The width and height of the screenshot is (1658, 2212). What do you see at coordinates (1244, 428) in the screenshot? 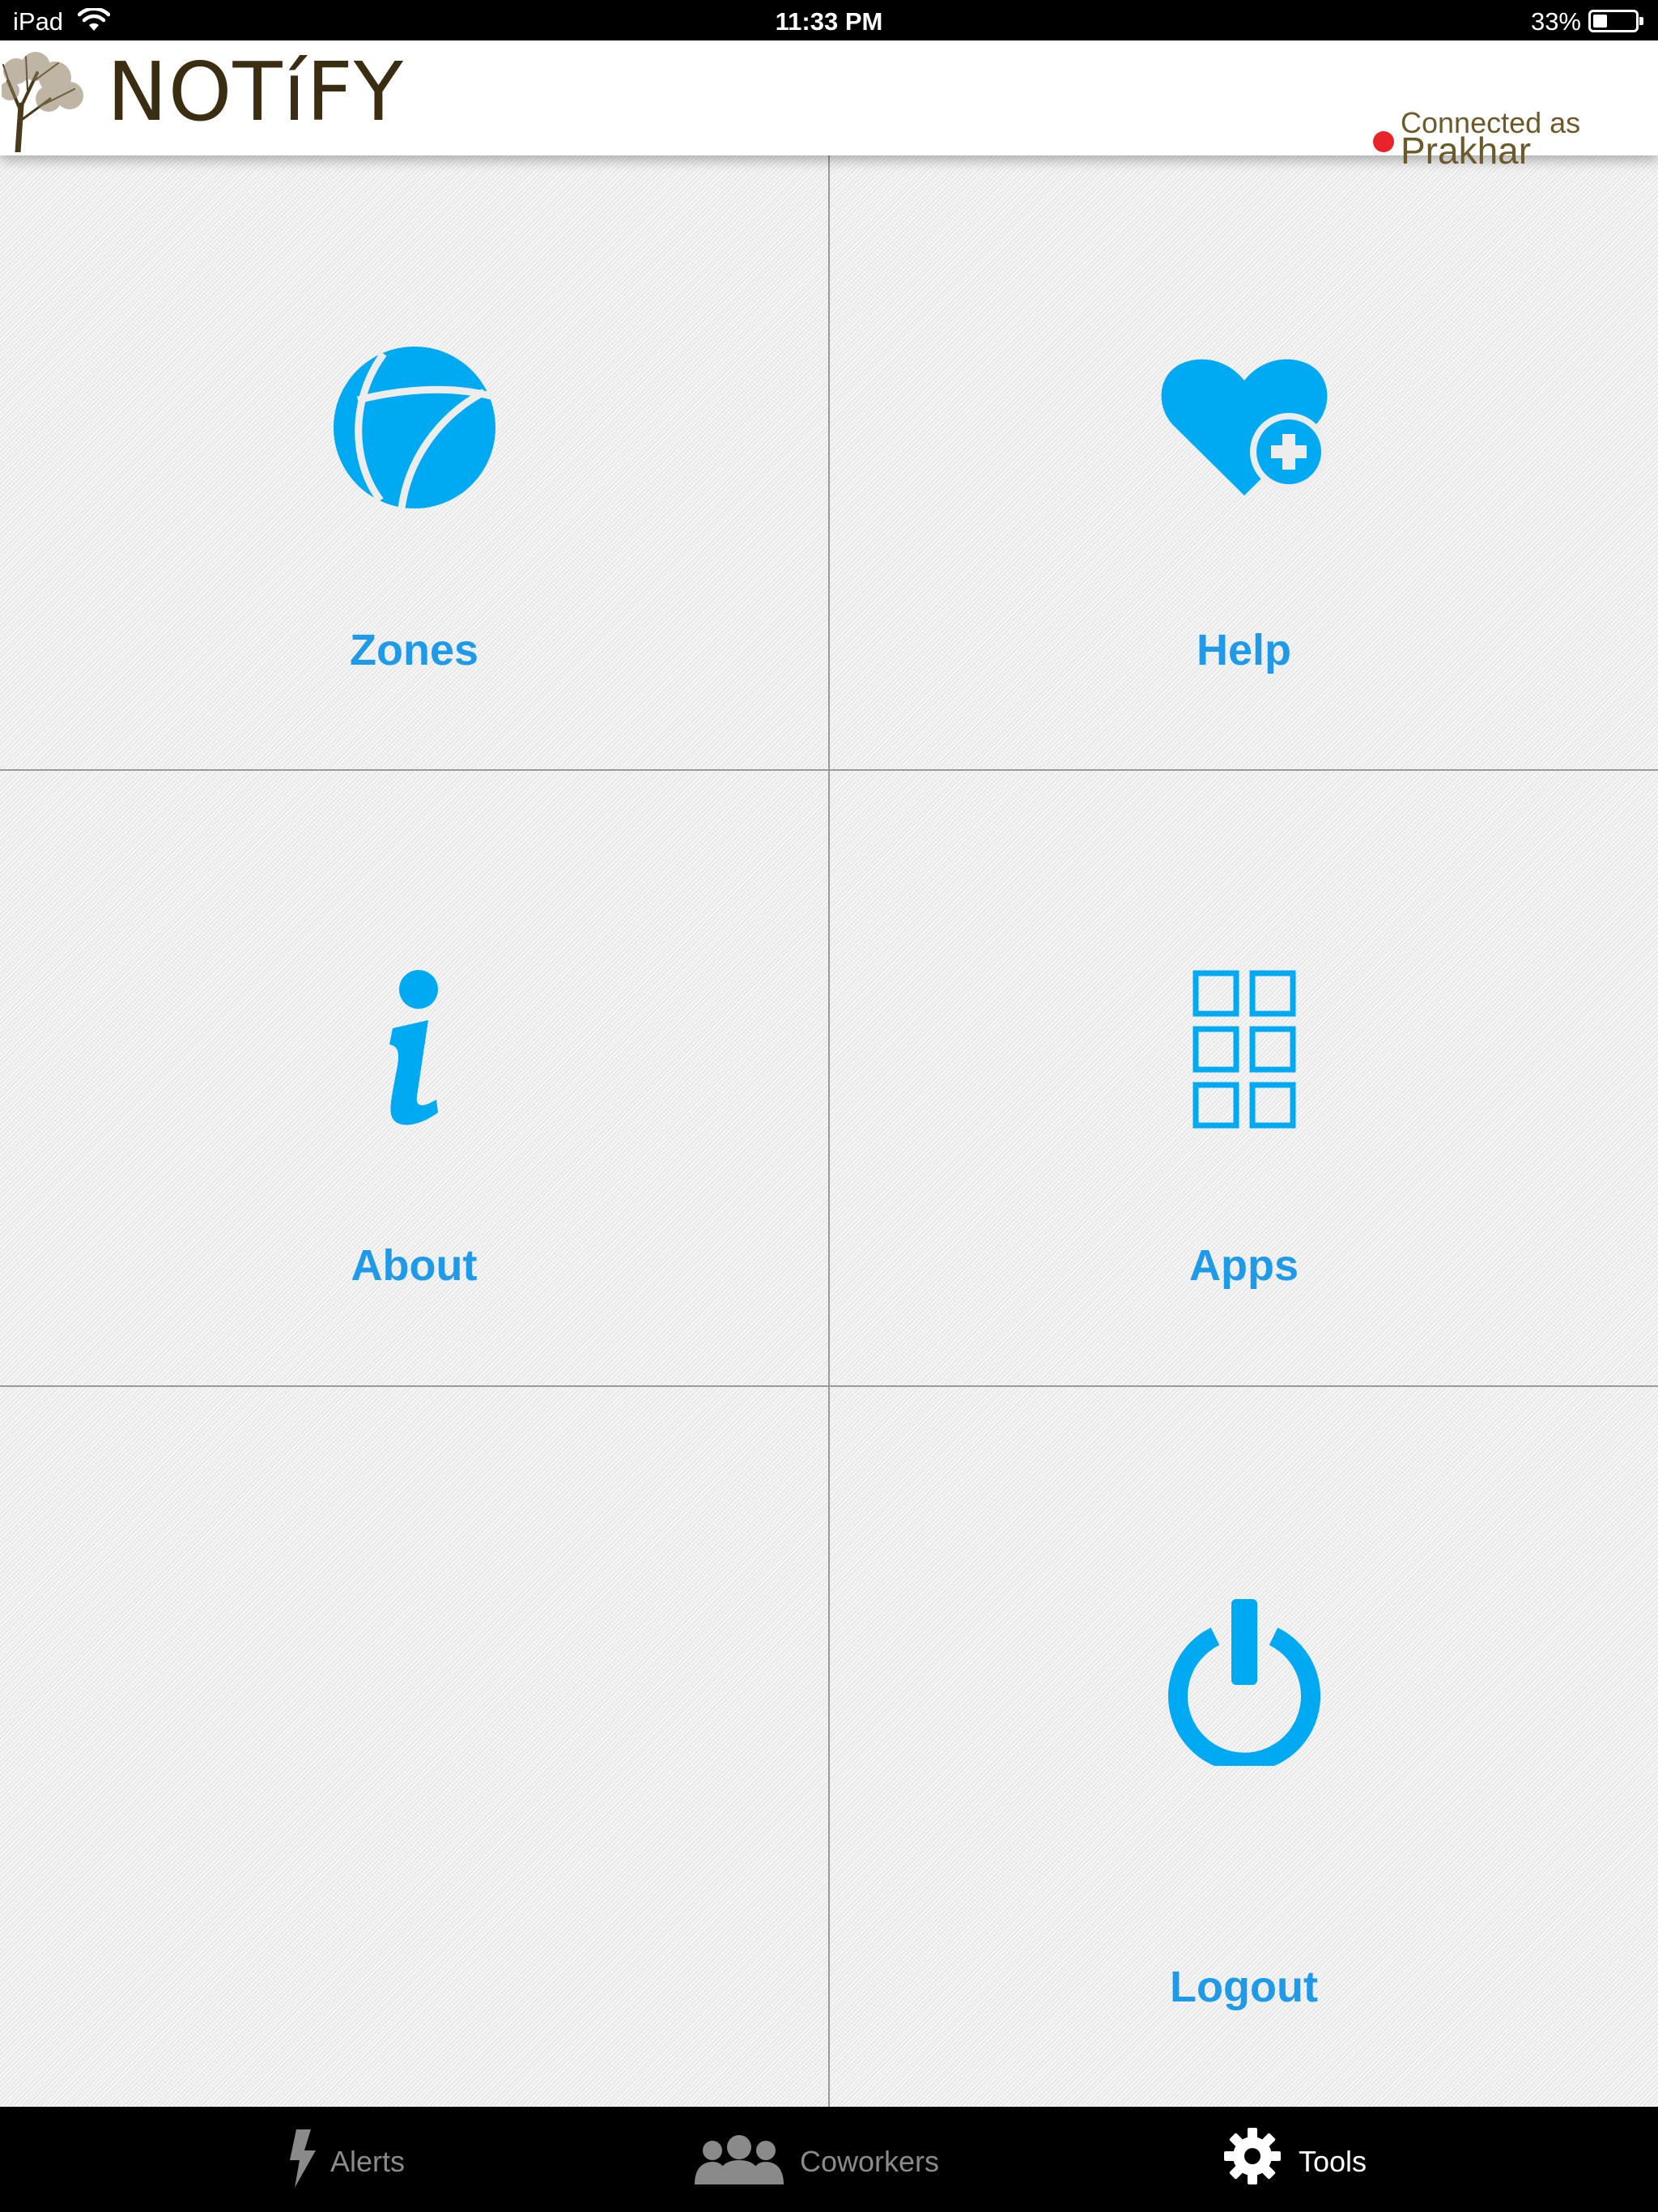
I see `heart-plus-icon` at bounding box center [1244, 428].